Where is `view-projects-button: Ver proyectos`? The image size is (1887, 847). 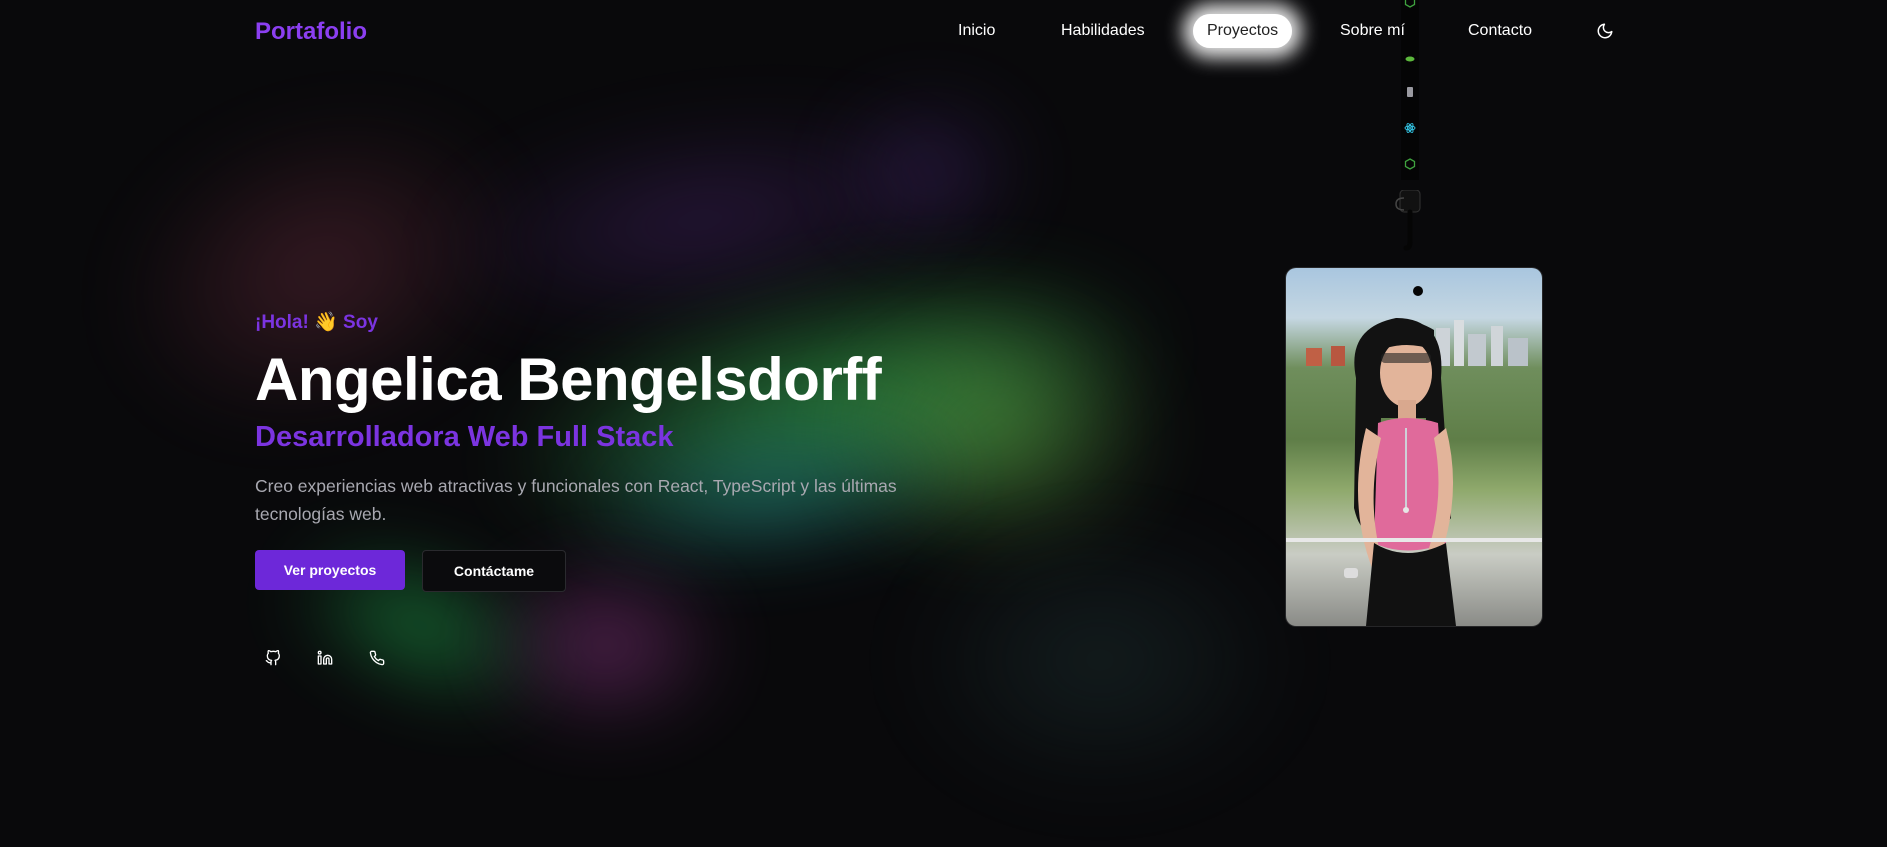 view-projects-button: Ver proyectos is located at coordinates (330, 570).